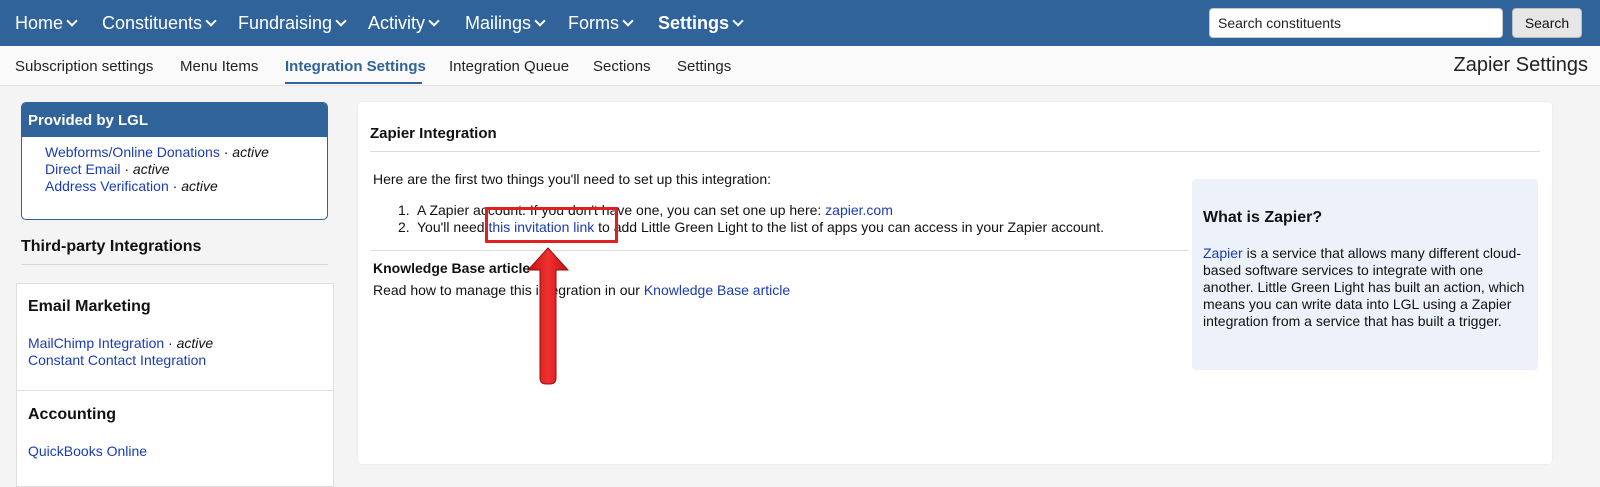 The width and height of the screenshot is (1600, 487). Describe the element at coordinates (46, 23) in the screenshot. I see `nav-home: Home` at that location.